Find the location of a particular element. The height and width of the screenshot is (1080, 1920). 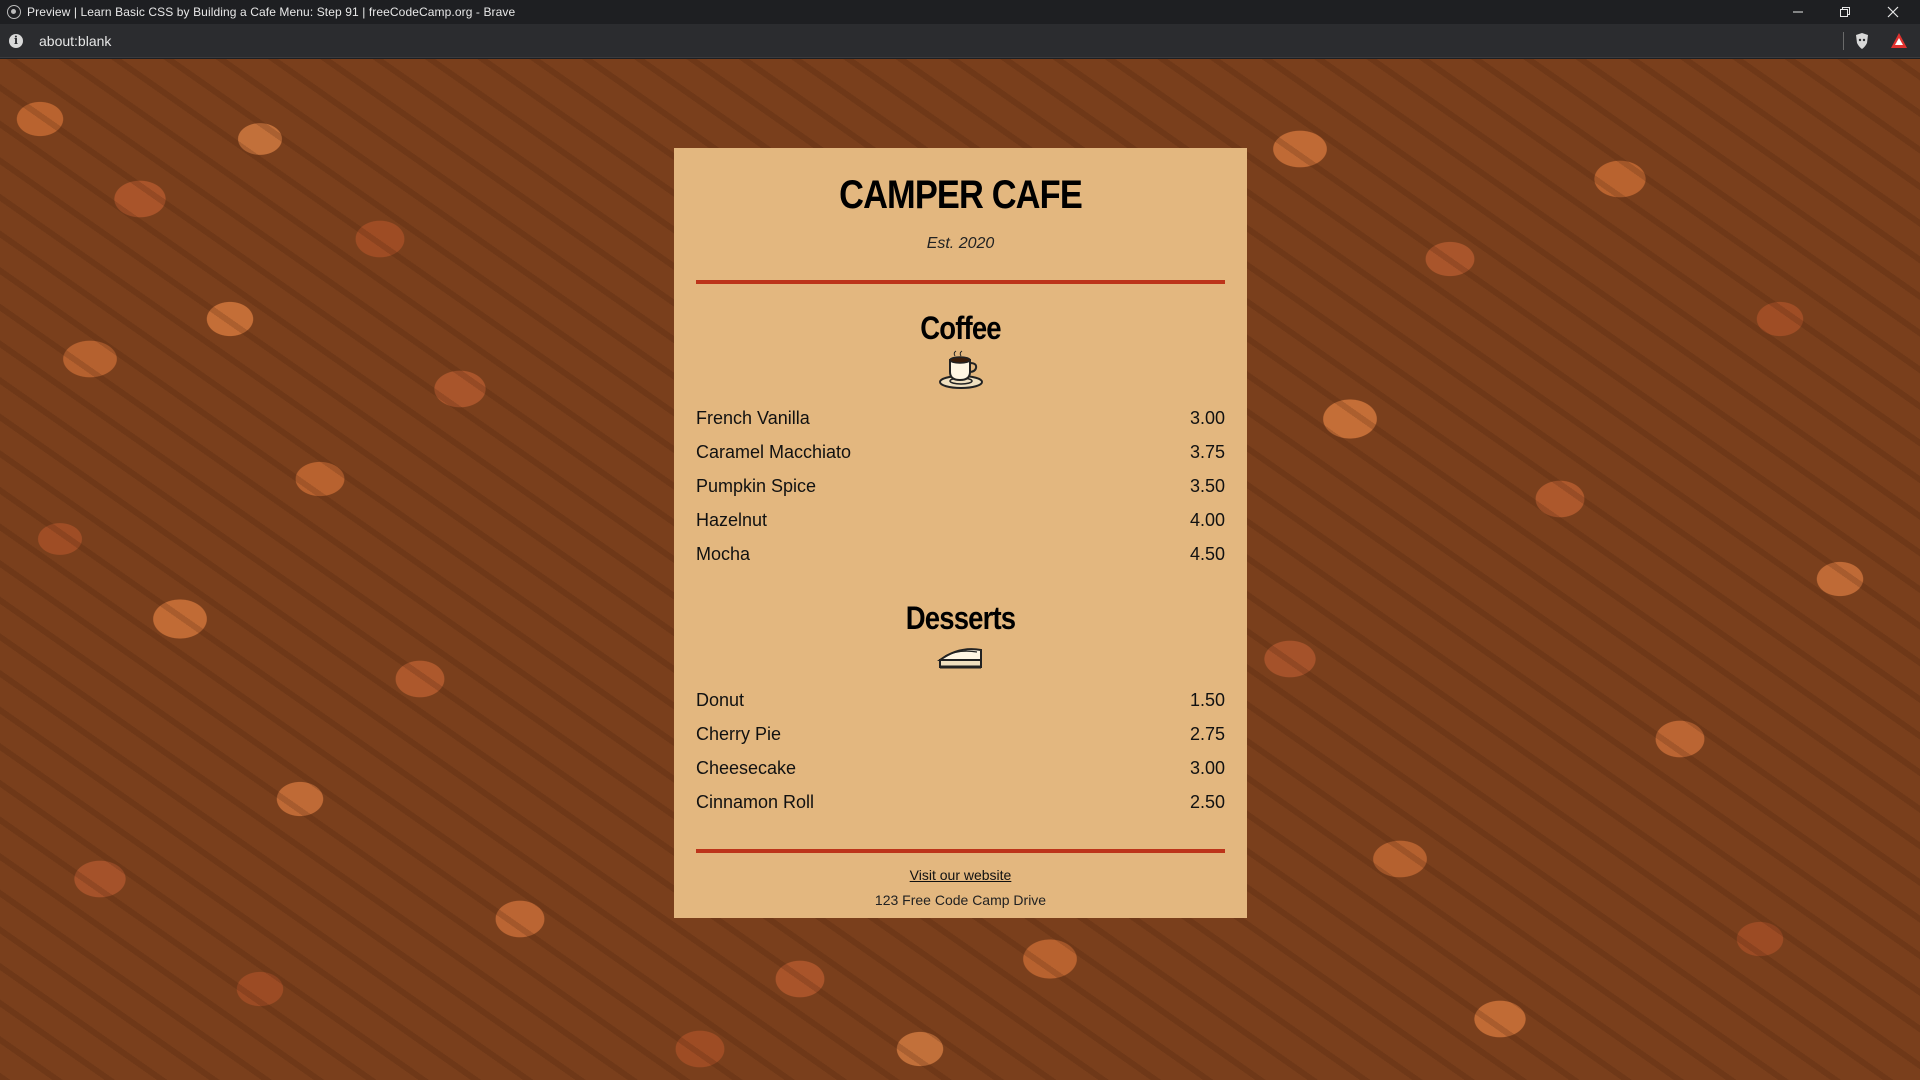

item-price: 2.50 is located at coordinates (1207, 801).